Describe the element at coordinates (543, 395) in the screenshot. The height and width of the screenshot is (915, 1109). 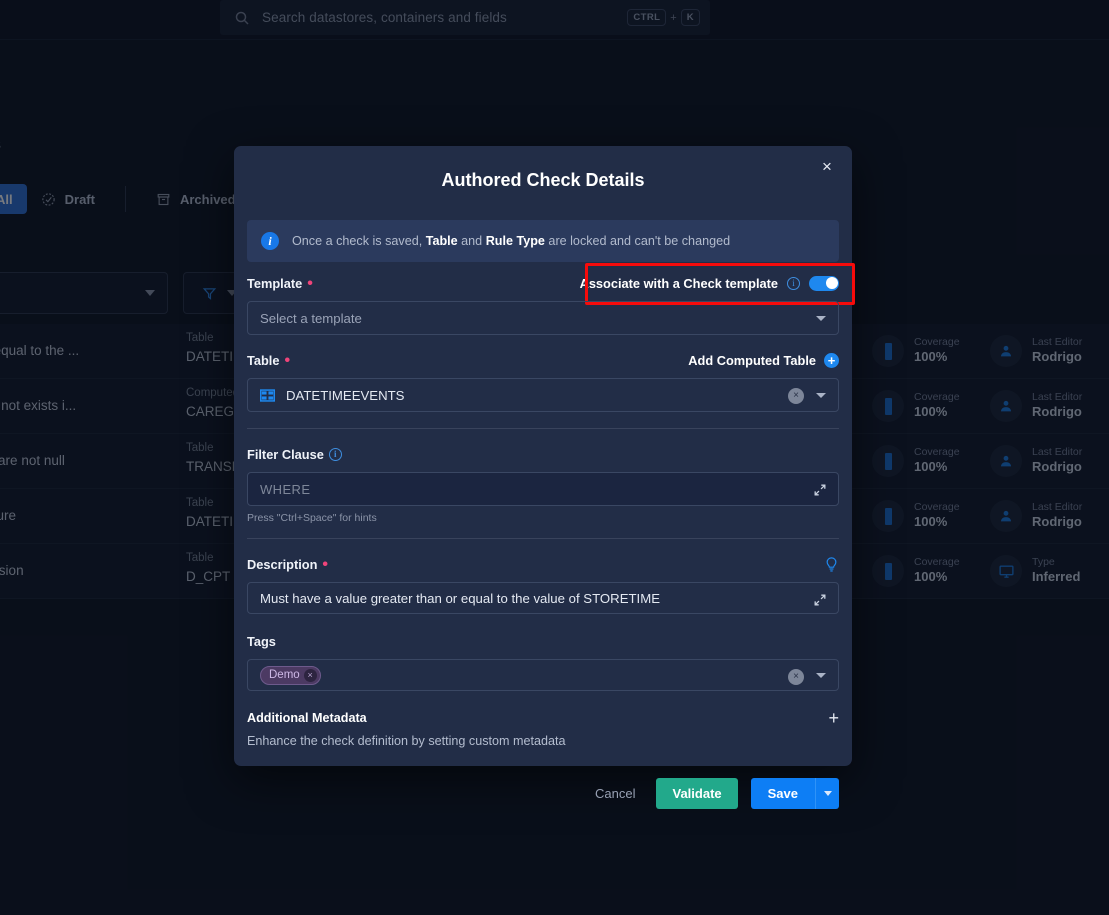
I see `table-select: DATETIMEEVENTS ×` at that location.